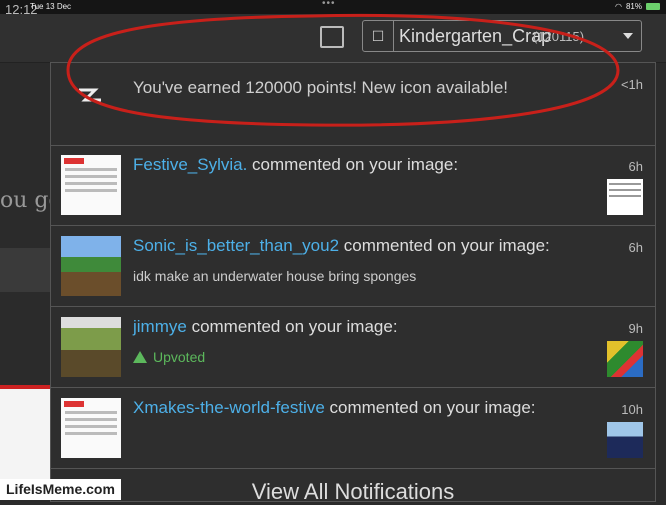 This screenshot has height=505, width=666. Describe the element at coordinates (236, 245) in the screenshot. I see `notification-username: Sonic_is_better_than_you2` at that location.